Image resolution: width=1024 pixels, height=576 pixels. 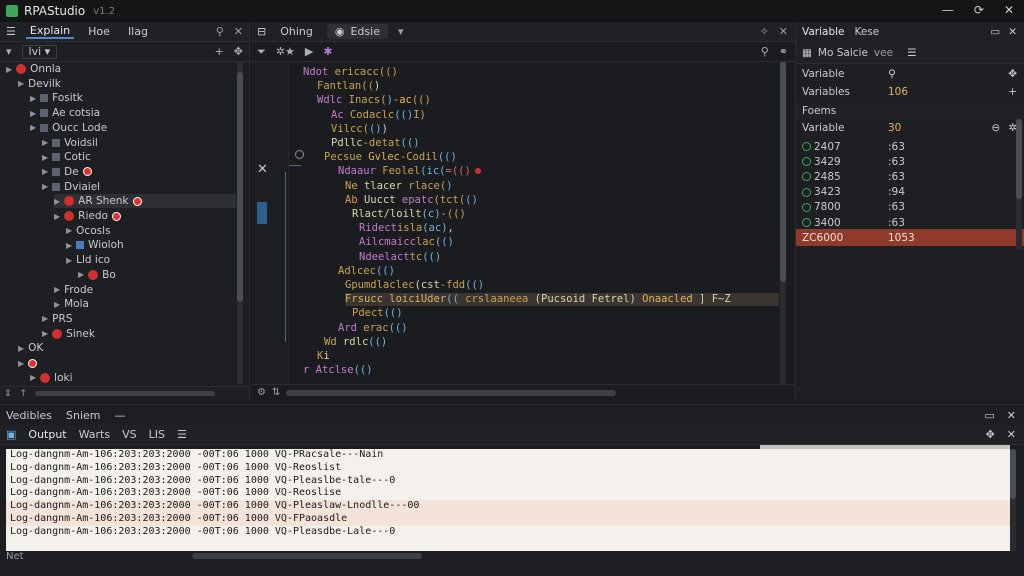 What do you see at coordinates (65, 113) in the screenshot?
I see `tree-node: ▶ Ae cotsia` at bounding box center [65, 113].